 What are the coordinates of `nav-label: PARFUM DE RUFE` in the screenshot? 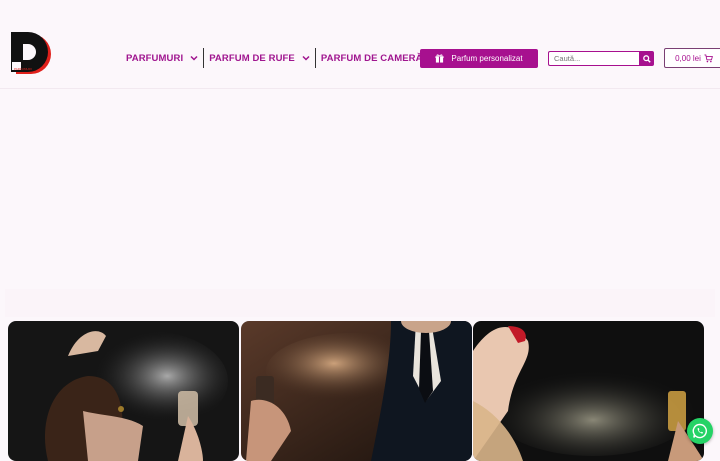 It's located at (252, 58).